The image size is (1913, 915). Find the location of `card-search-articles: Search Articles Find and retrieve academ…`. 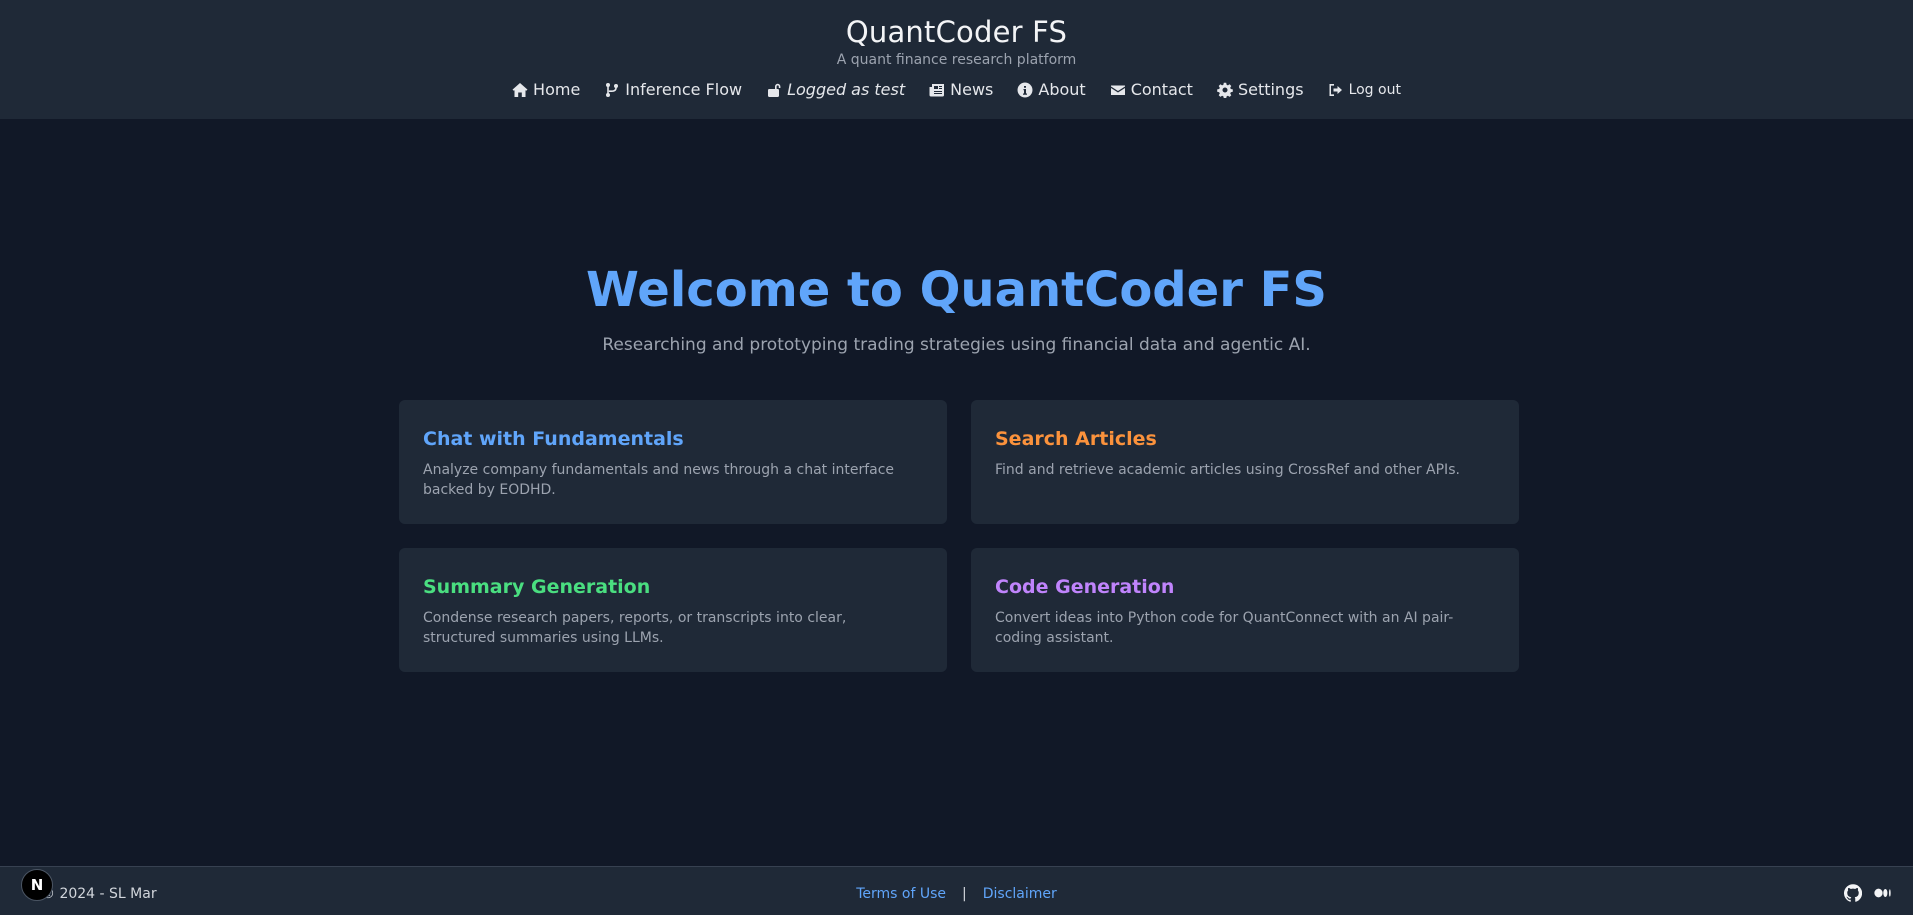

card-search-articles: Search Articles Find and retrieve academ… is located at coordinates (1245, 462).